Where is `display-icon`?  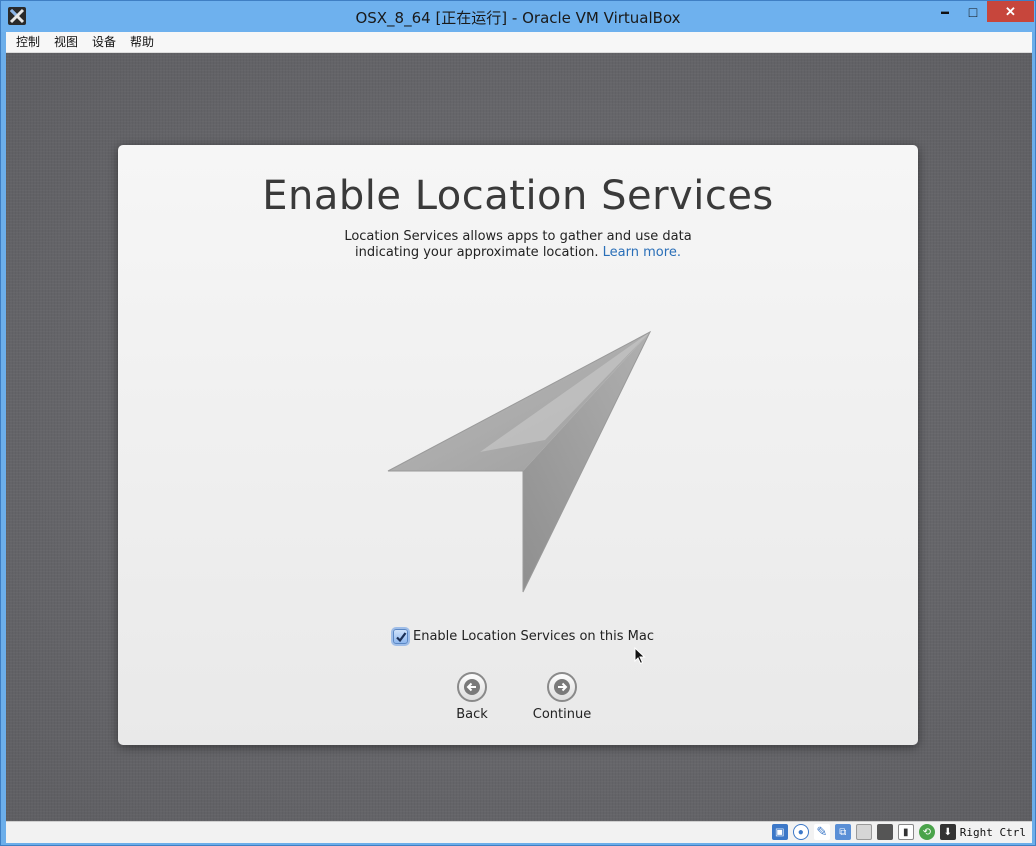 display-icon is located at coordinates (884, 832).